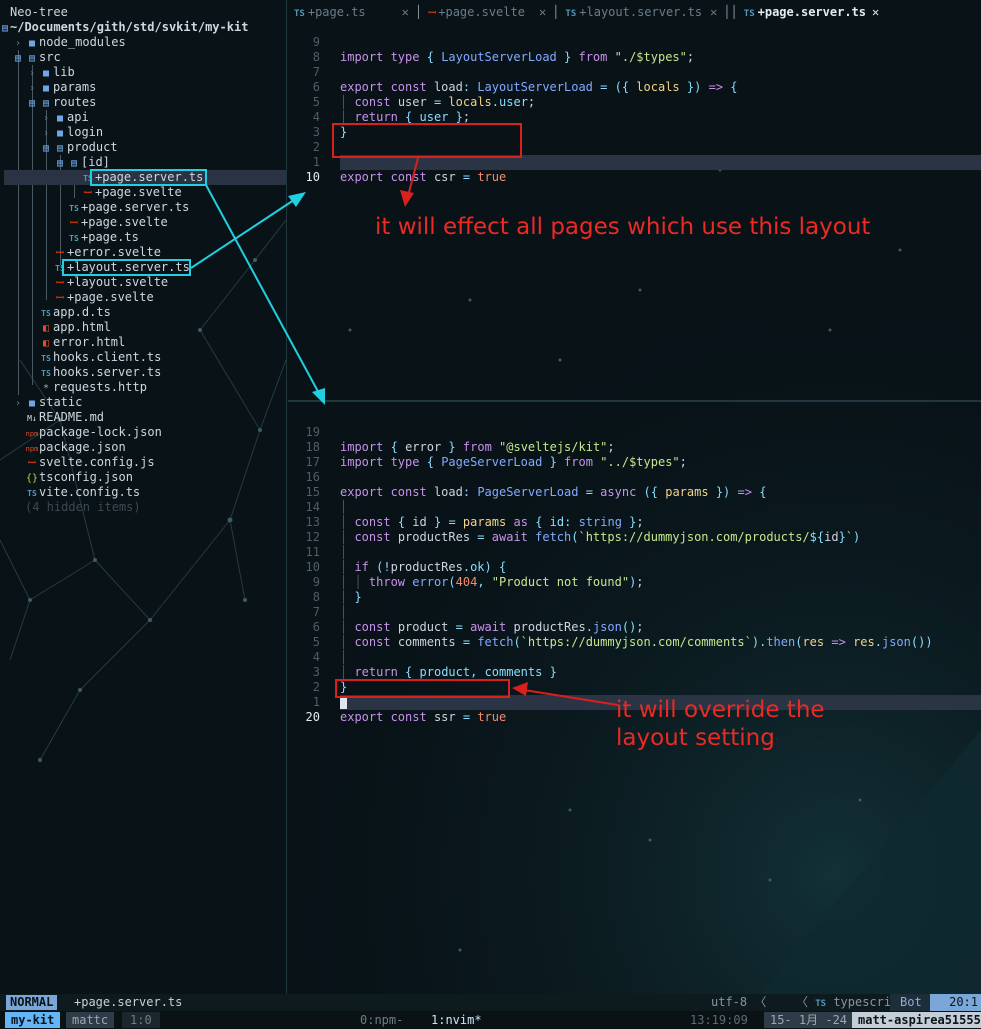  What do you see at coordinates (739, 1002) in the screenshot?
I see `encoding-indicator: utf-8 〈` at bounding box center [739, 1002].